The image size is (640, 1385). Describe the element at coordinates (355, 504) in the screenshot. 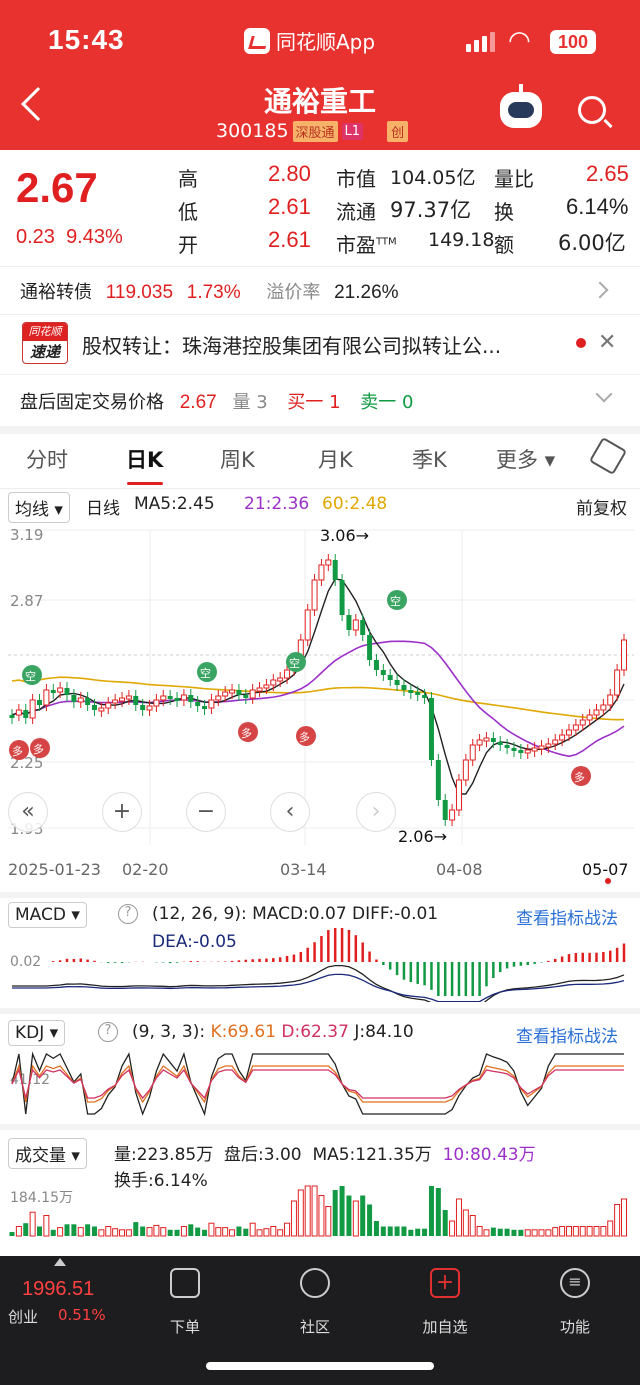

I see `ma60-label: 60:2.48` at that location.